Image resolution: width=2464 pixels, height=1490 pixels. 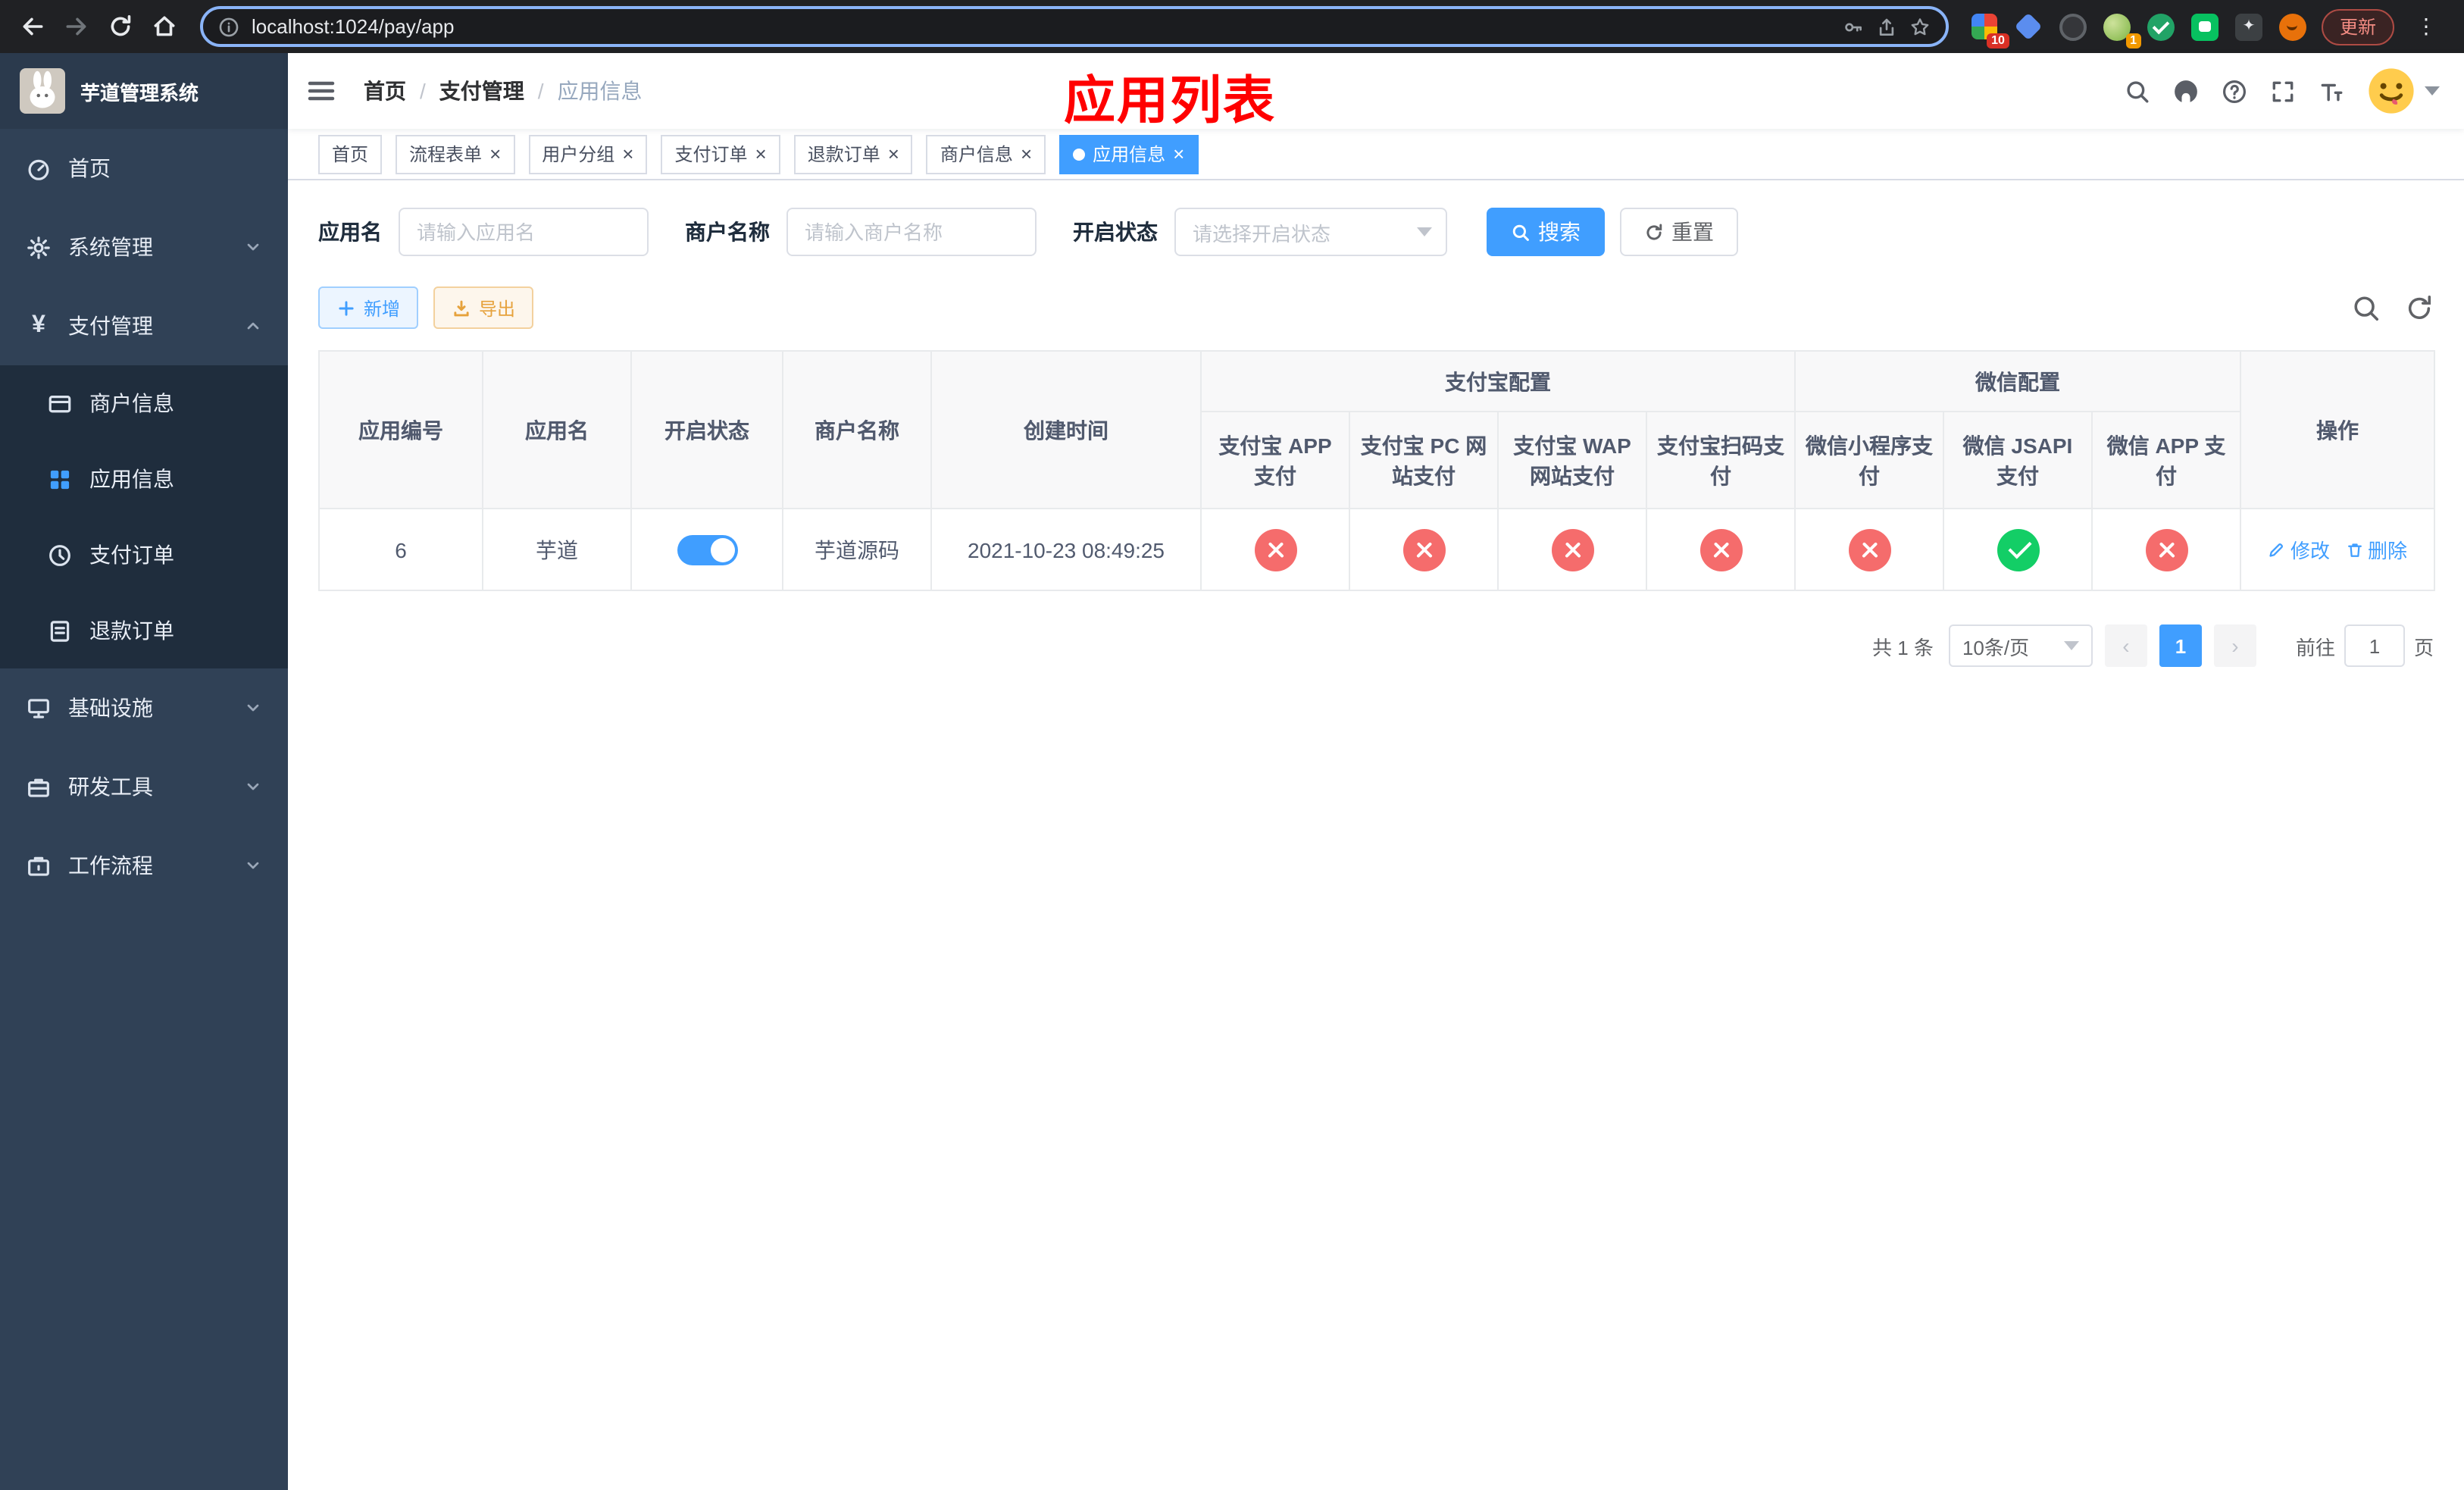 What do you see at coordinates (350, 154) in the screenshot?
I see `tab-home: 首页` at bounding box center [350, 154].